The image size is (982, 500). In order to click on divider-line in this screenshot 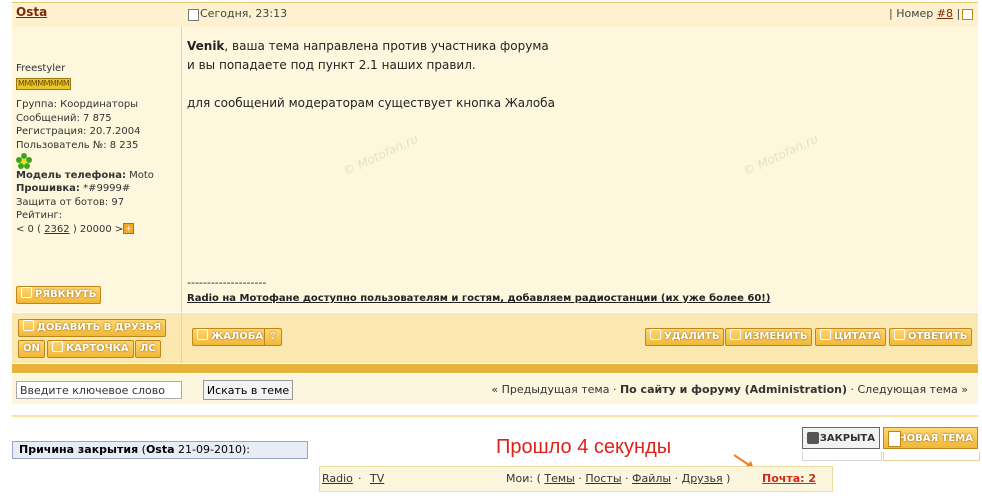, I will do `click(495, 416)`.